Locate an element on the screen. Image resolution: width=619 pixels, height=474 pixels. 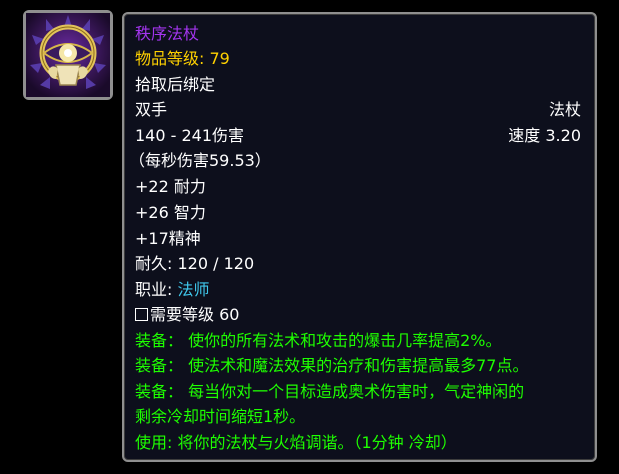
damage-speed-line: 140 - 241伤害 速度 3.20 is located at coordinates (358, 136).